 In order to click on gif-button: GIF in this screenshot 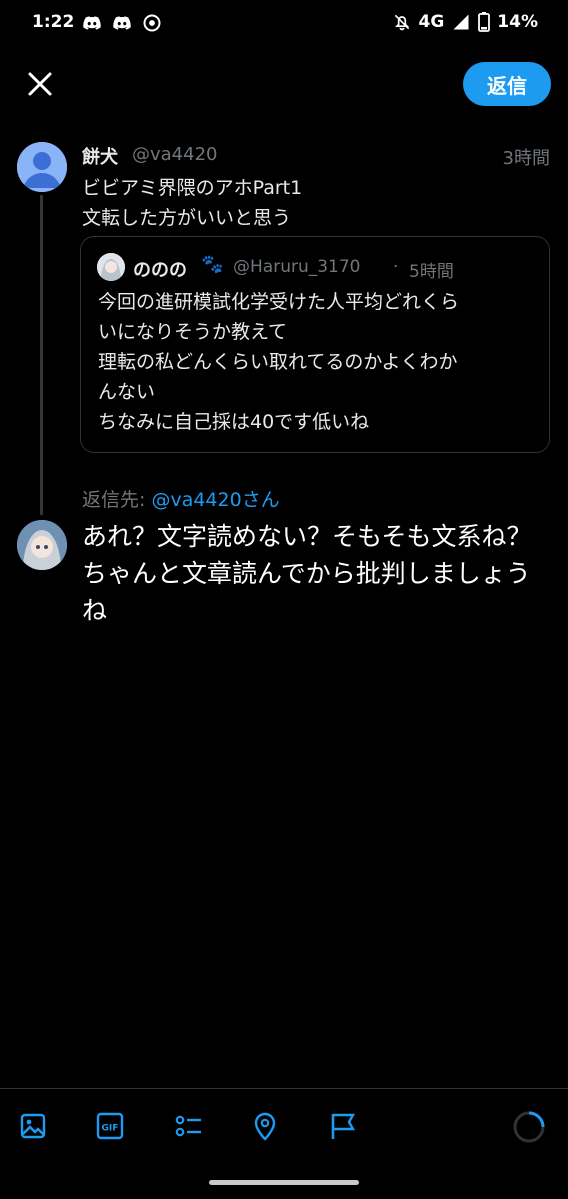, I will do `click(110, 1126)`.